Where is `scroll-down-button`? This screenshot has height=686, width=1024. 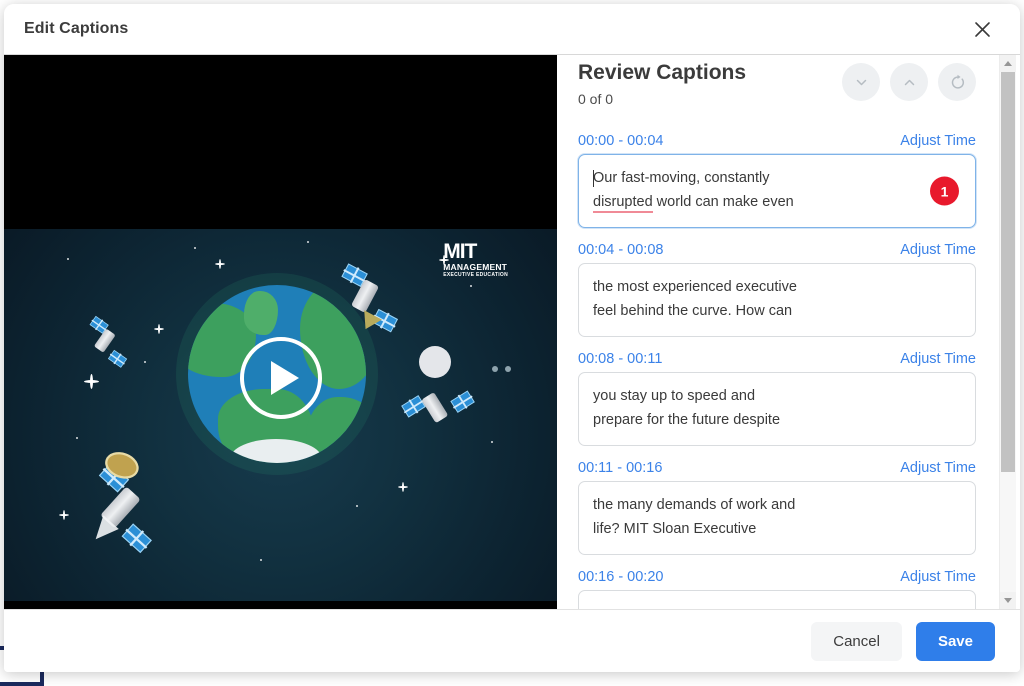
scroll-down-button is located at coordinates (1008, 600).